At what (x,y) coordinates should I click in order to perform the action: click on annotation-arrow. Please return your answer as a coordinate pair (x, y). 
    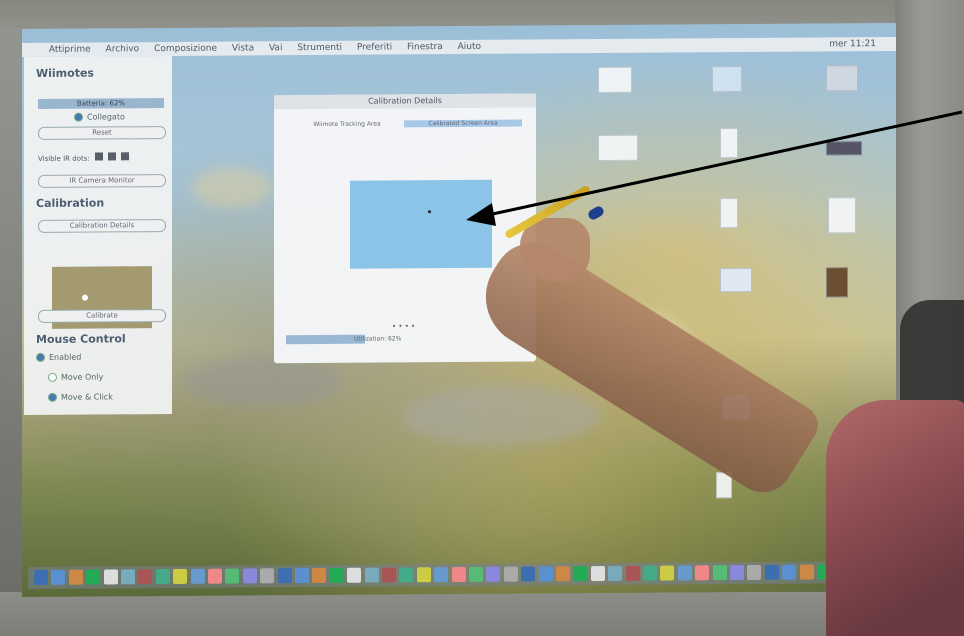
    Looking at the image, I should click on (714, 168).